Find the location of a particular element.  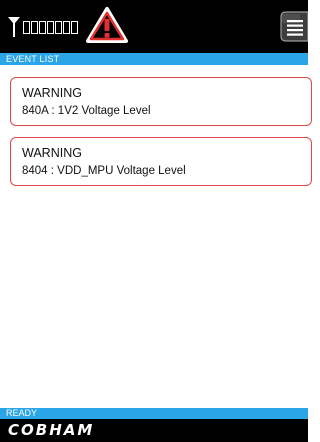

event-item: WARNING 8404 : VDD_MPU Voltage Level is located at coordinates (161, 161).